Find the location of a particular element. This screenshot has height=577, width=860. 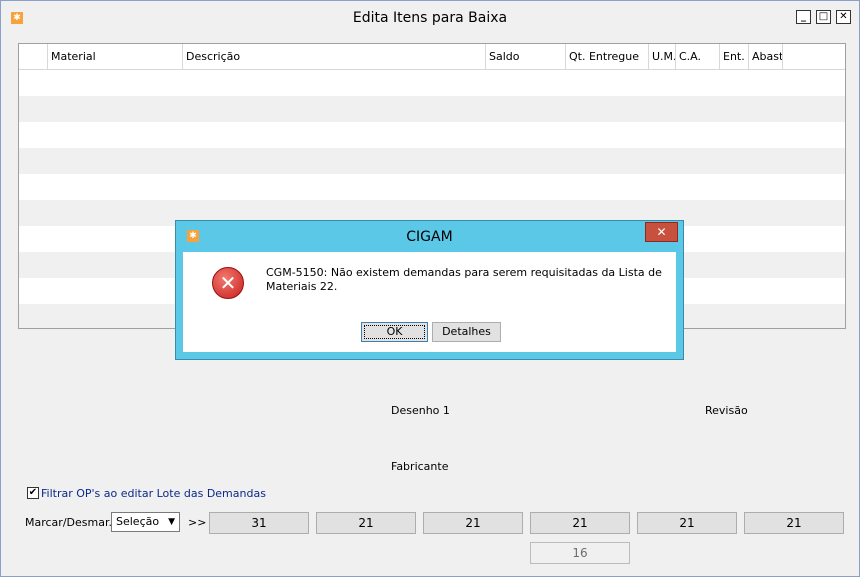

dialog-close-button: ✕ is located at coordinates (661, 232).